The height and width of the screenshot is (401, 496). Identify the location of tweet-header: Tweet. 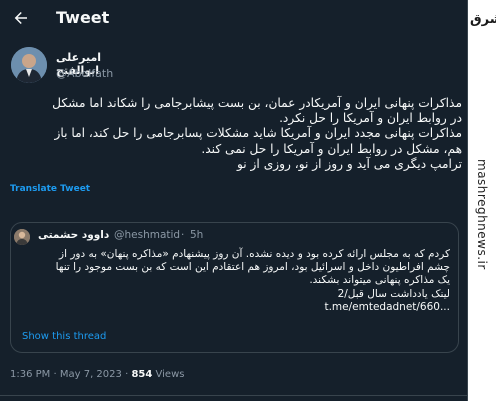
(235, 19).